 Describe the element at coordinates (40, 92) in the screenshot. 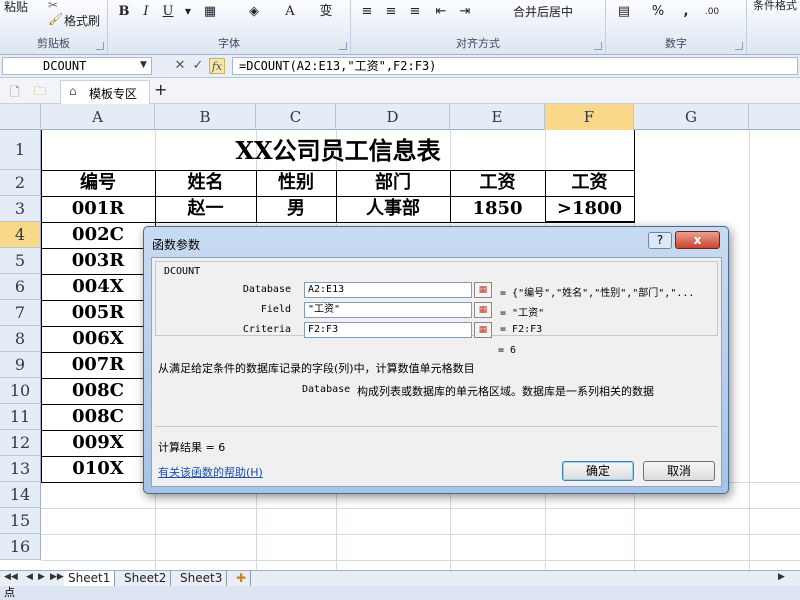

I see `open-folder-icon: 🗀` at that location.